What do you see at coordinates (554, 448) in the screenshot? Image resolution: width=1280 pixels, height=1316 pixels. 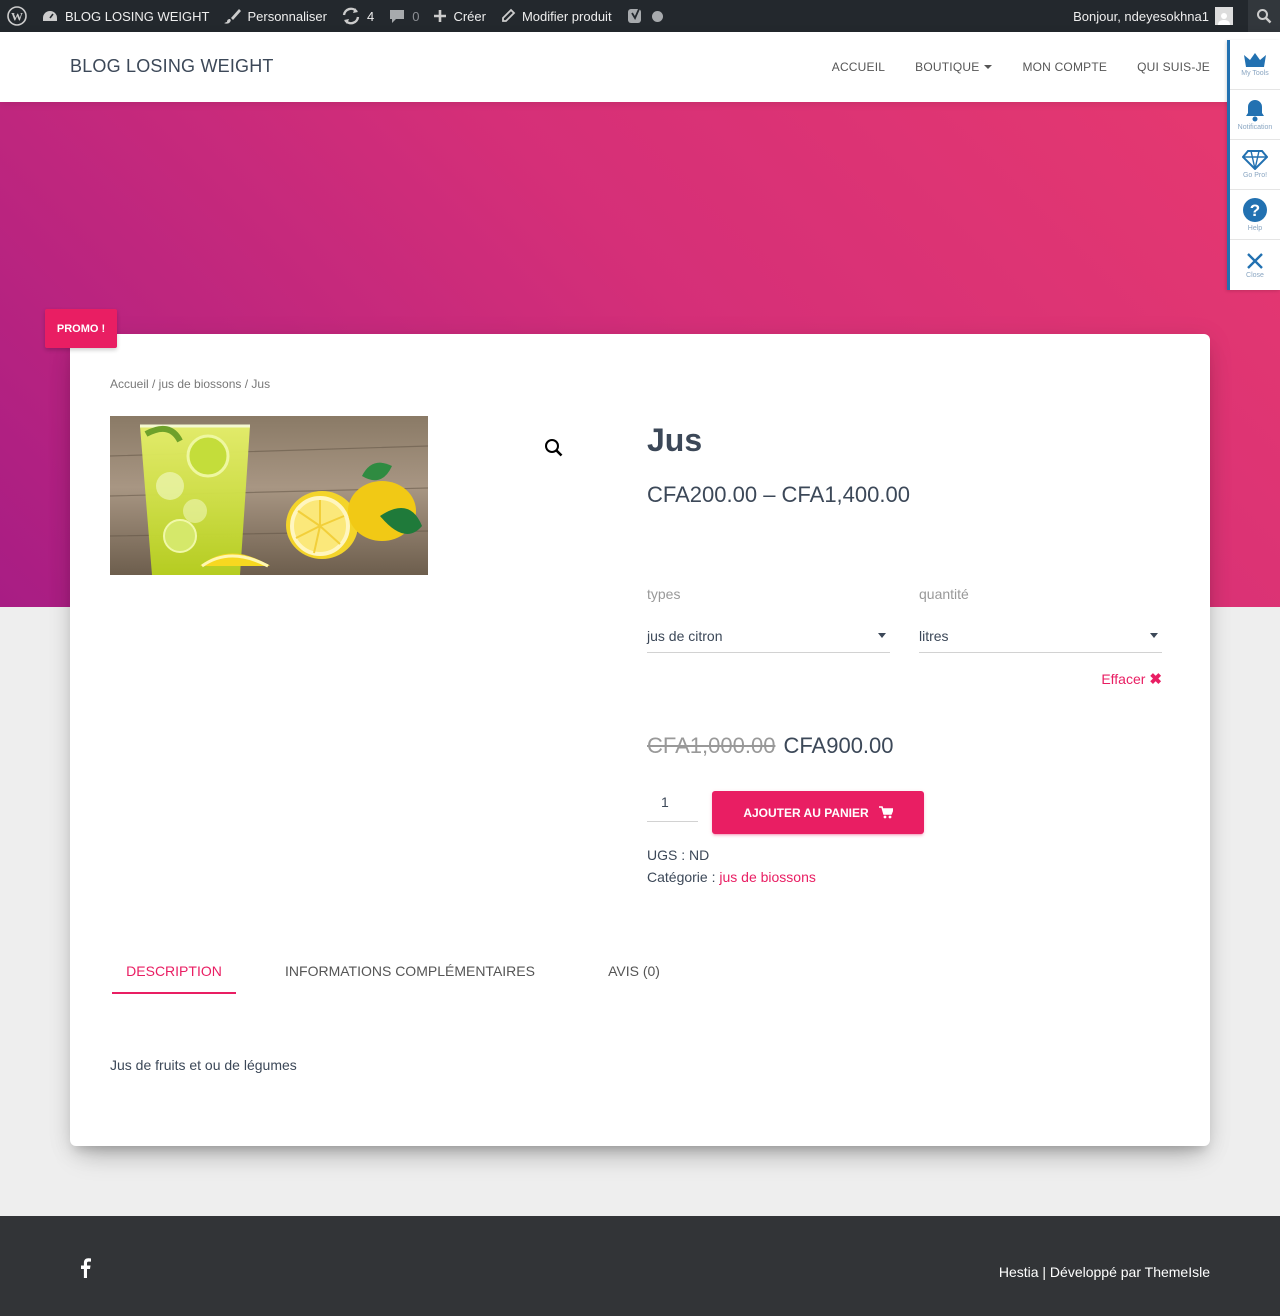 I see `zoom-icon` at bounding box center [554, 448].